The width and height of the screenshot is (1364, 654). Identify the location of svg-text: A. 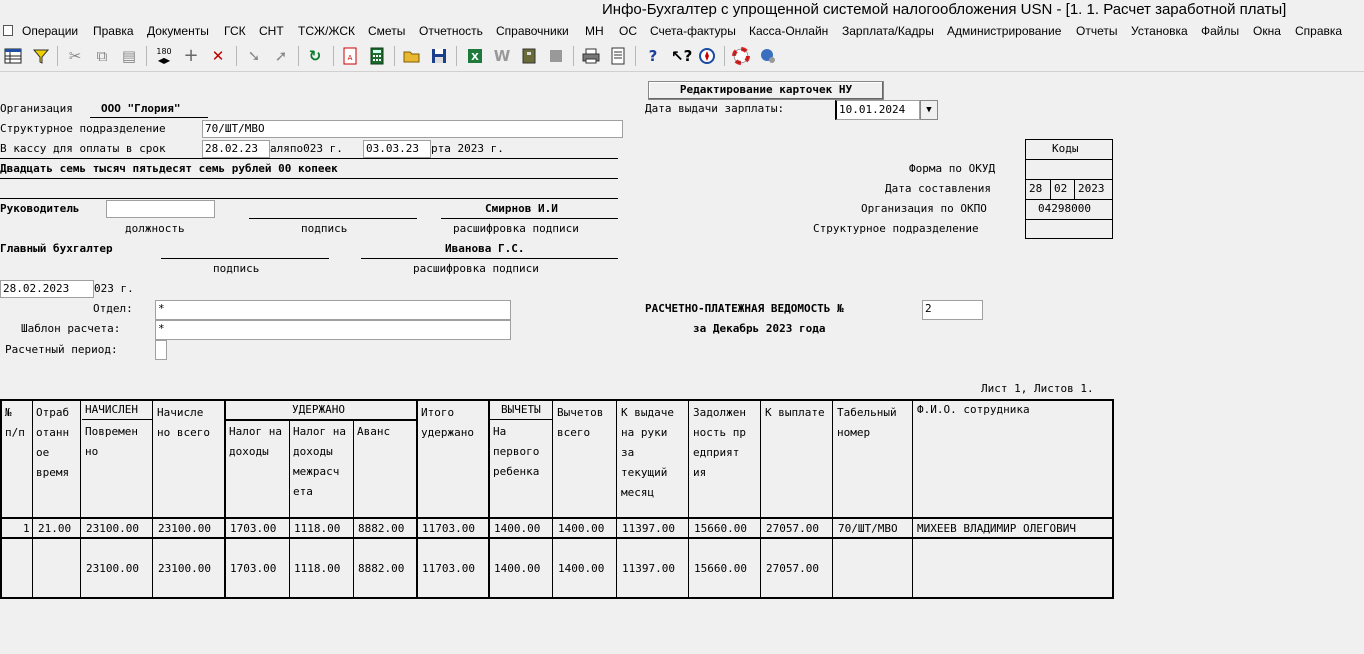
(350, 58).